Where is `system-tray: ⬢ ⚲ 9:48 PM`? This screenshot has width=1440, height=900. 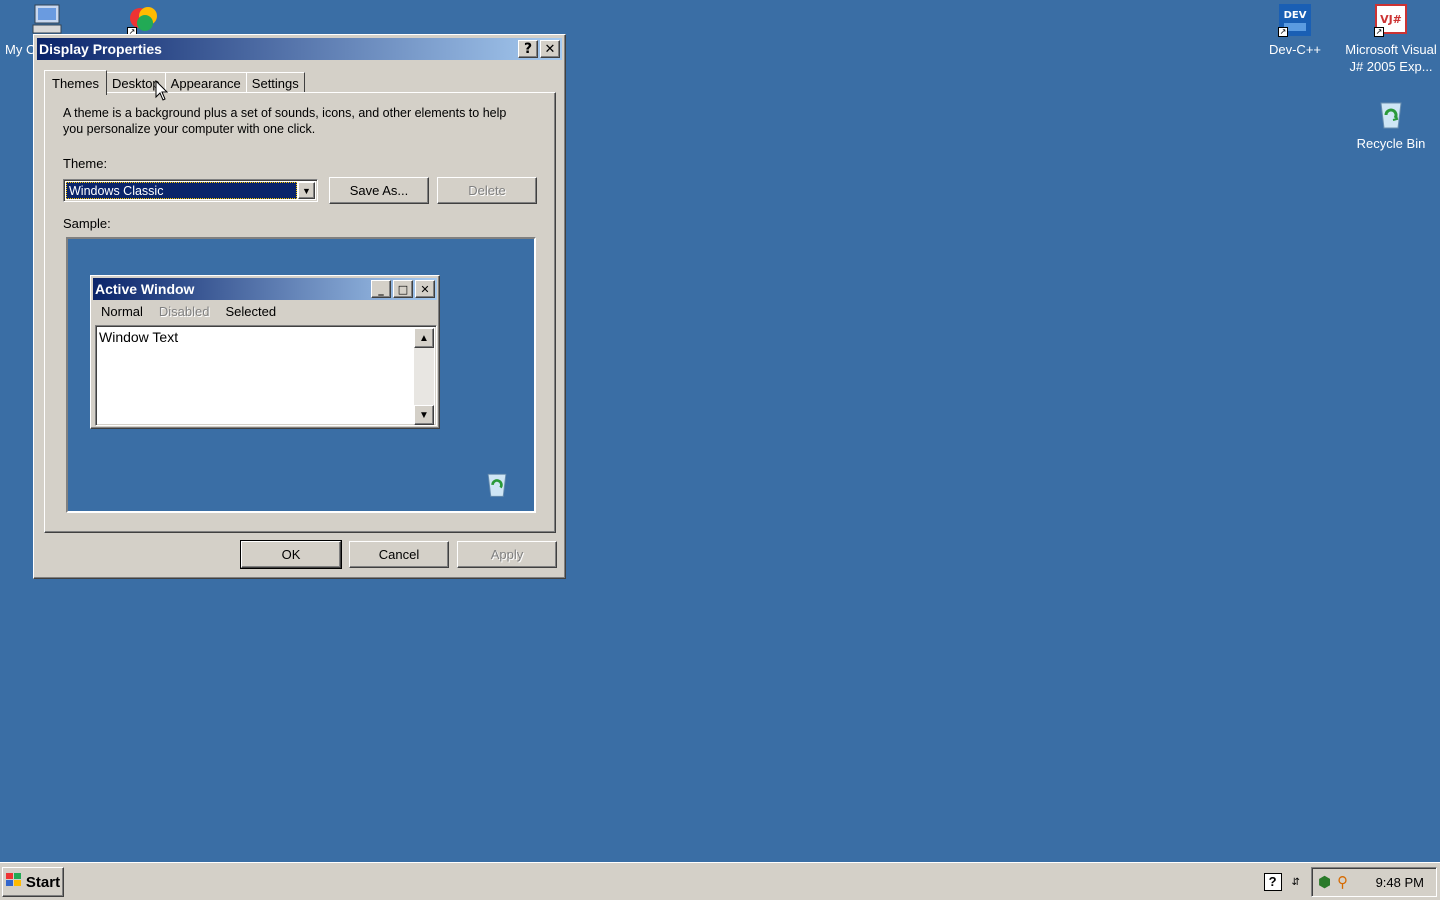
system-tray: ⬢ ⚲ 9:48 PM is located at coordinates (1374, 882).